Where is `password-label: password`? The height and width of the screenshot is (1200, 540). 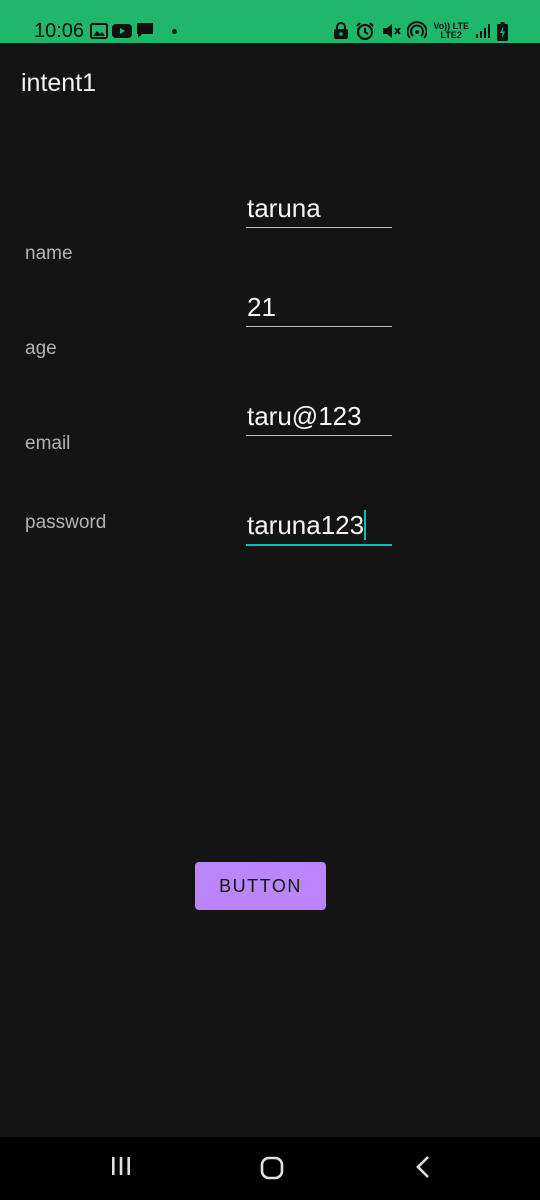
password-label: password is located at coordinates (66, 522).